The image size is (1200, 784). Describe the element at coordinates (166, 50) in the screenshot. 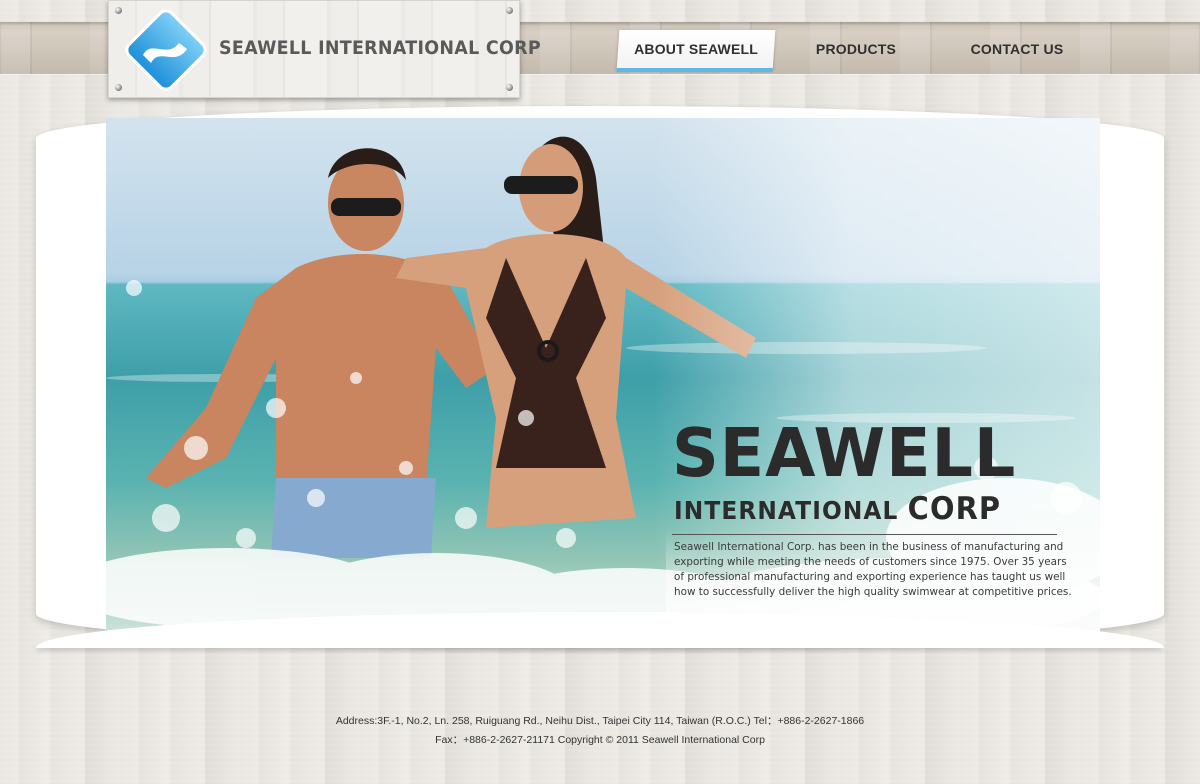

I see `logo-icon` at that location.